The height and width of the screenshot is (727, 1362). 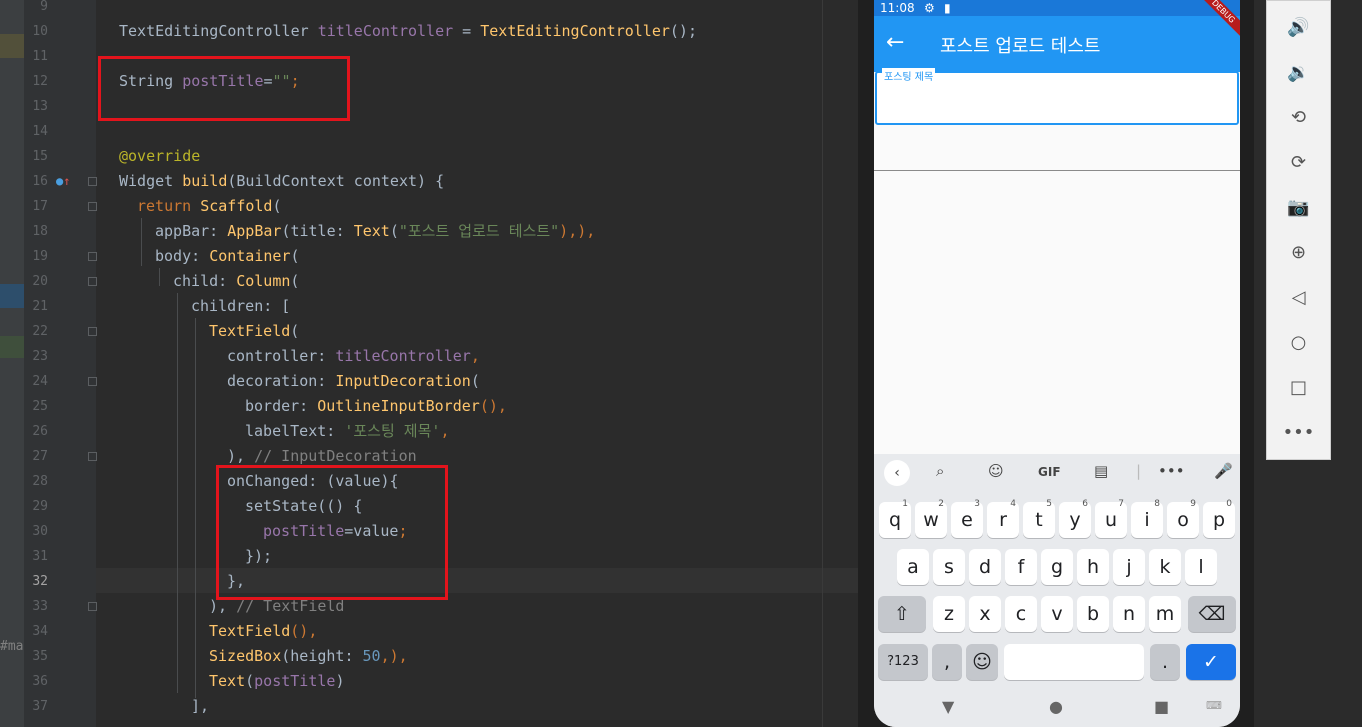 I want to click on key-o: o9, so click(x=1183, y=518).